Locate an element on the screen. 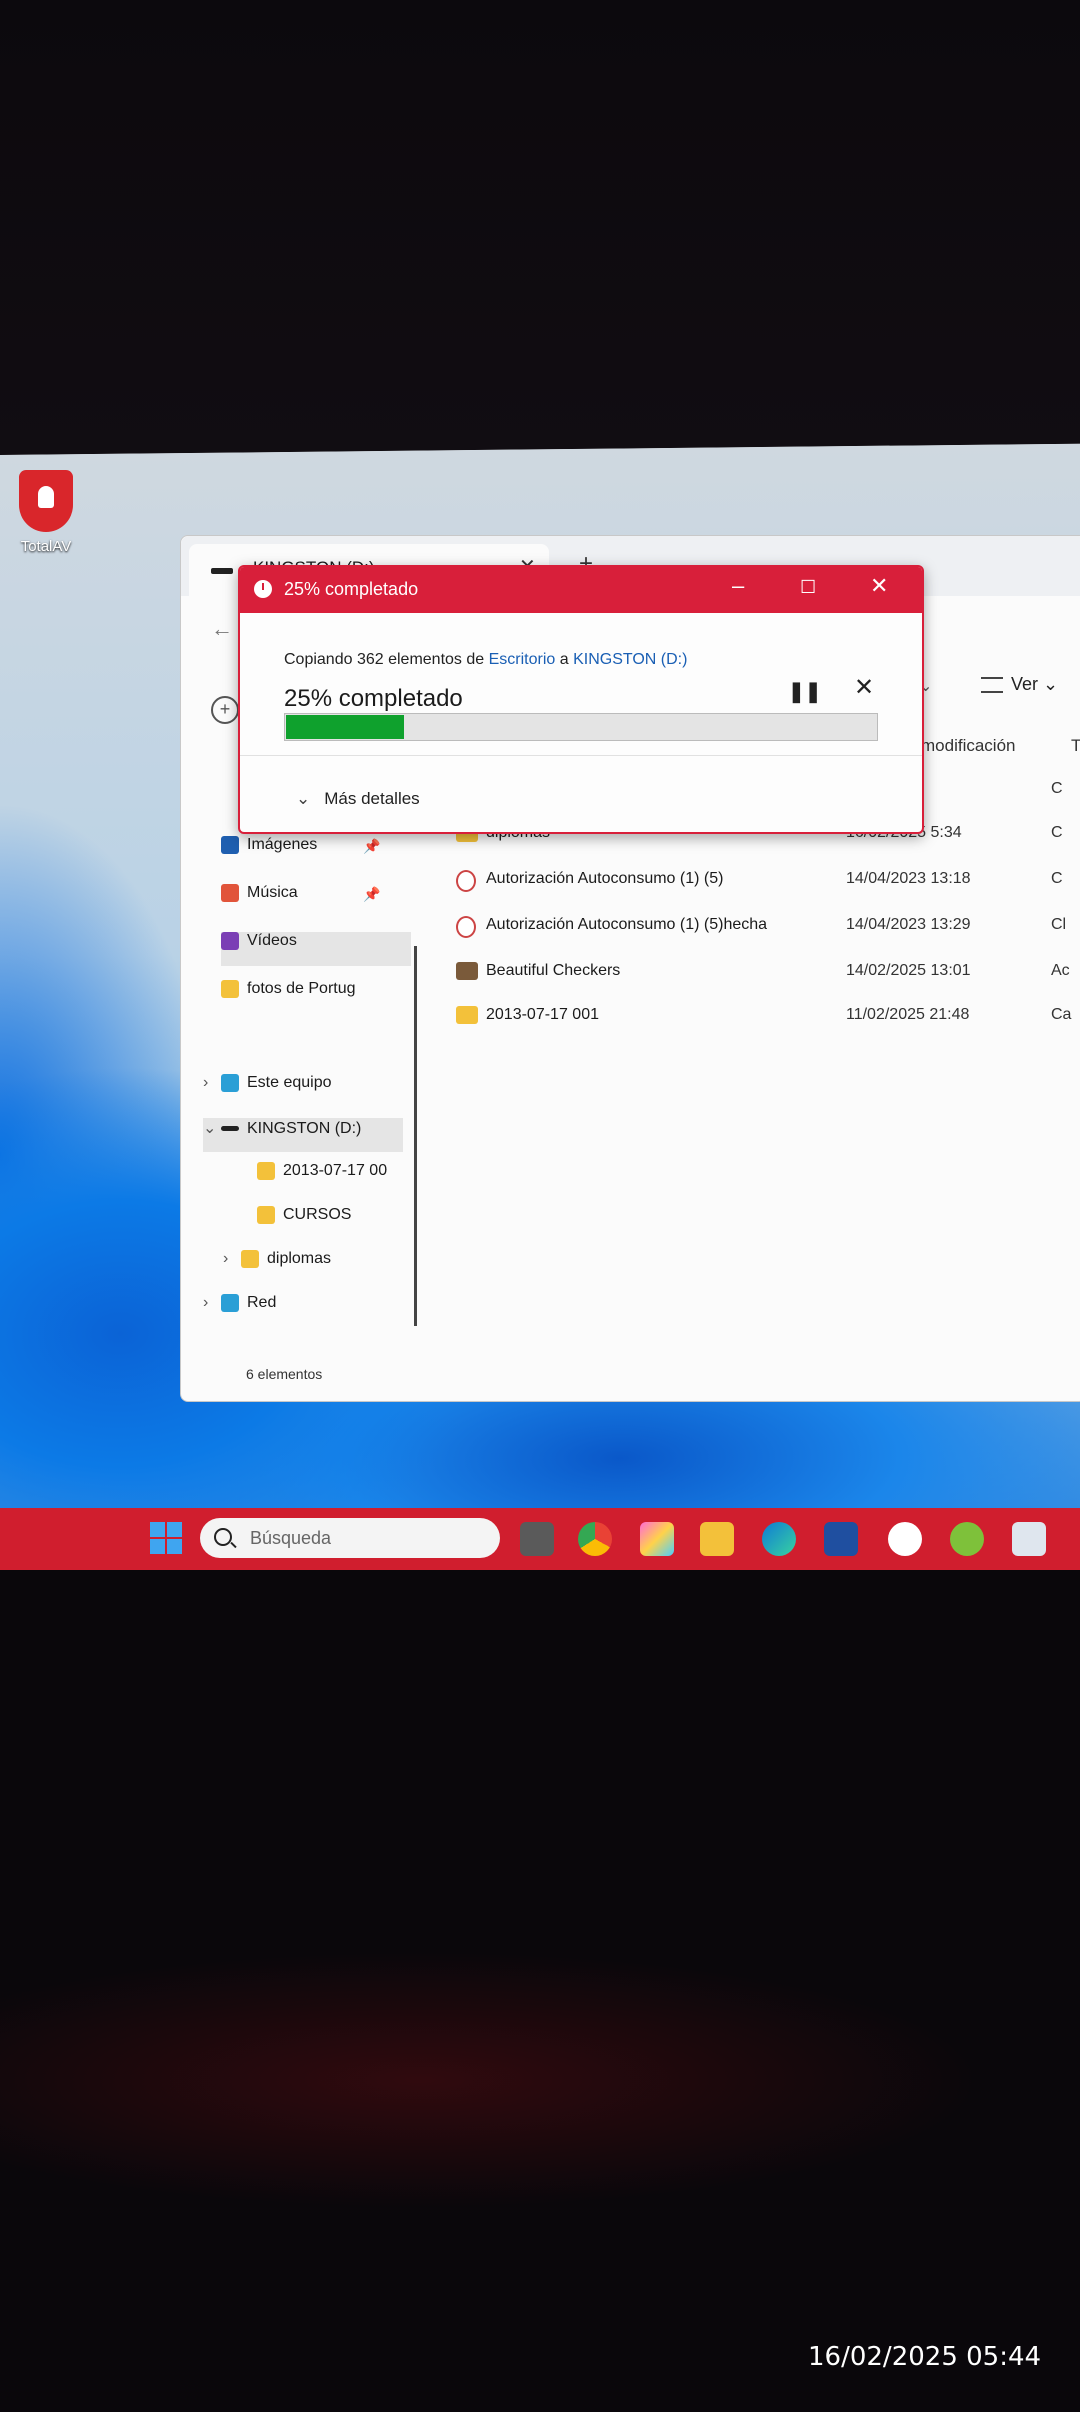  file-date: 14/04/2023 13:18 is located at coordinates (908, 878).